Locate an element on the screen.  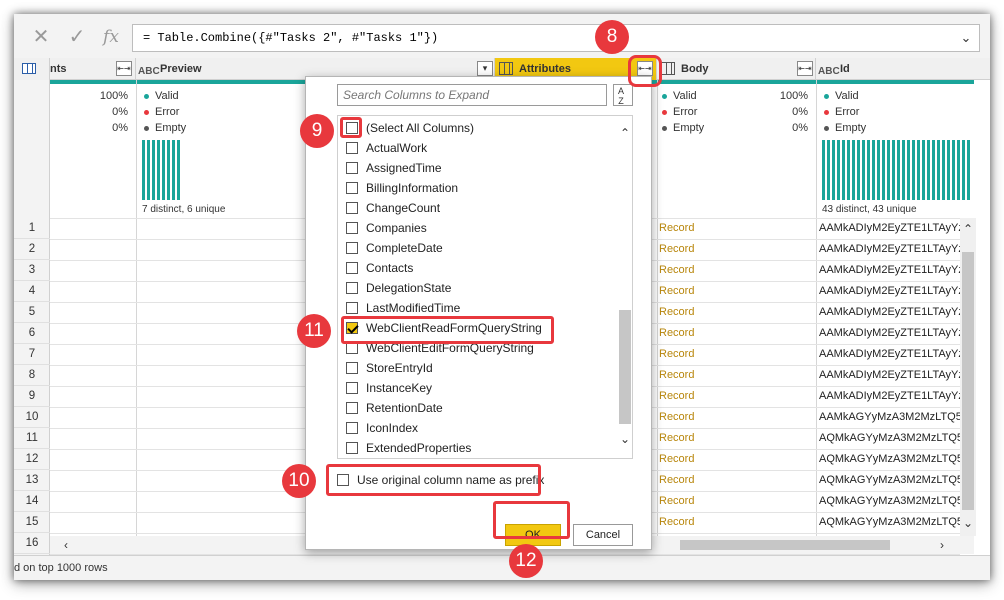
row-number: 9 is located at coordinates (32, 396).